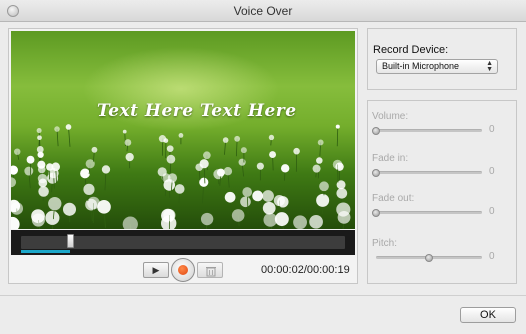  Describe the element at coordinates (492, 256) in the screenshot. I see `slider-value-3: 0` at that location.